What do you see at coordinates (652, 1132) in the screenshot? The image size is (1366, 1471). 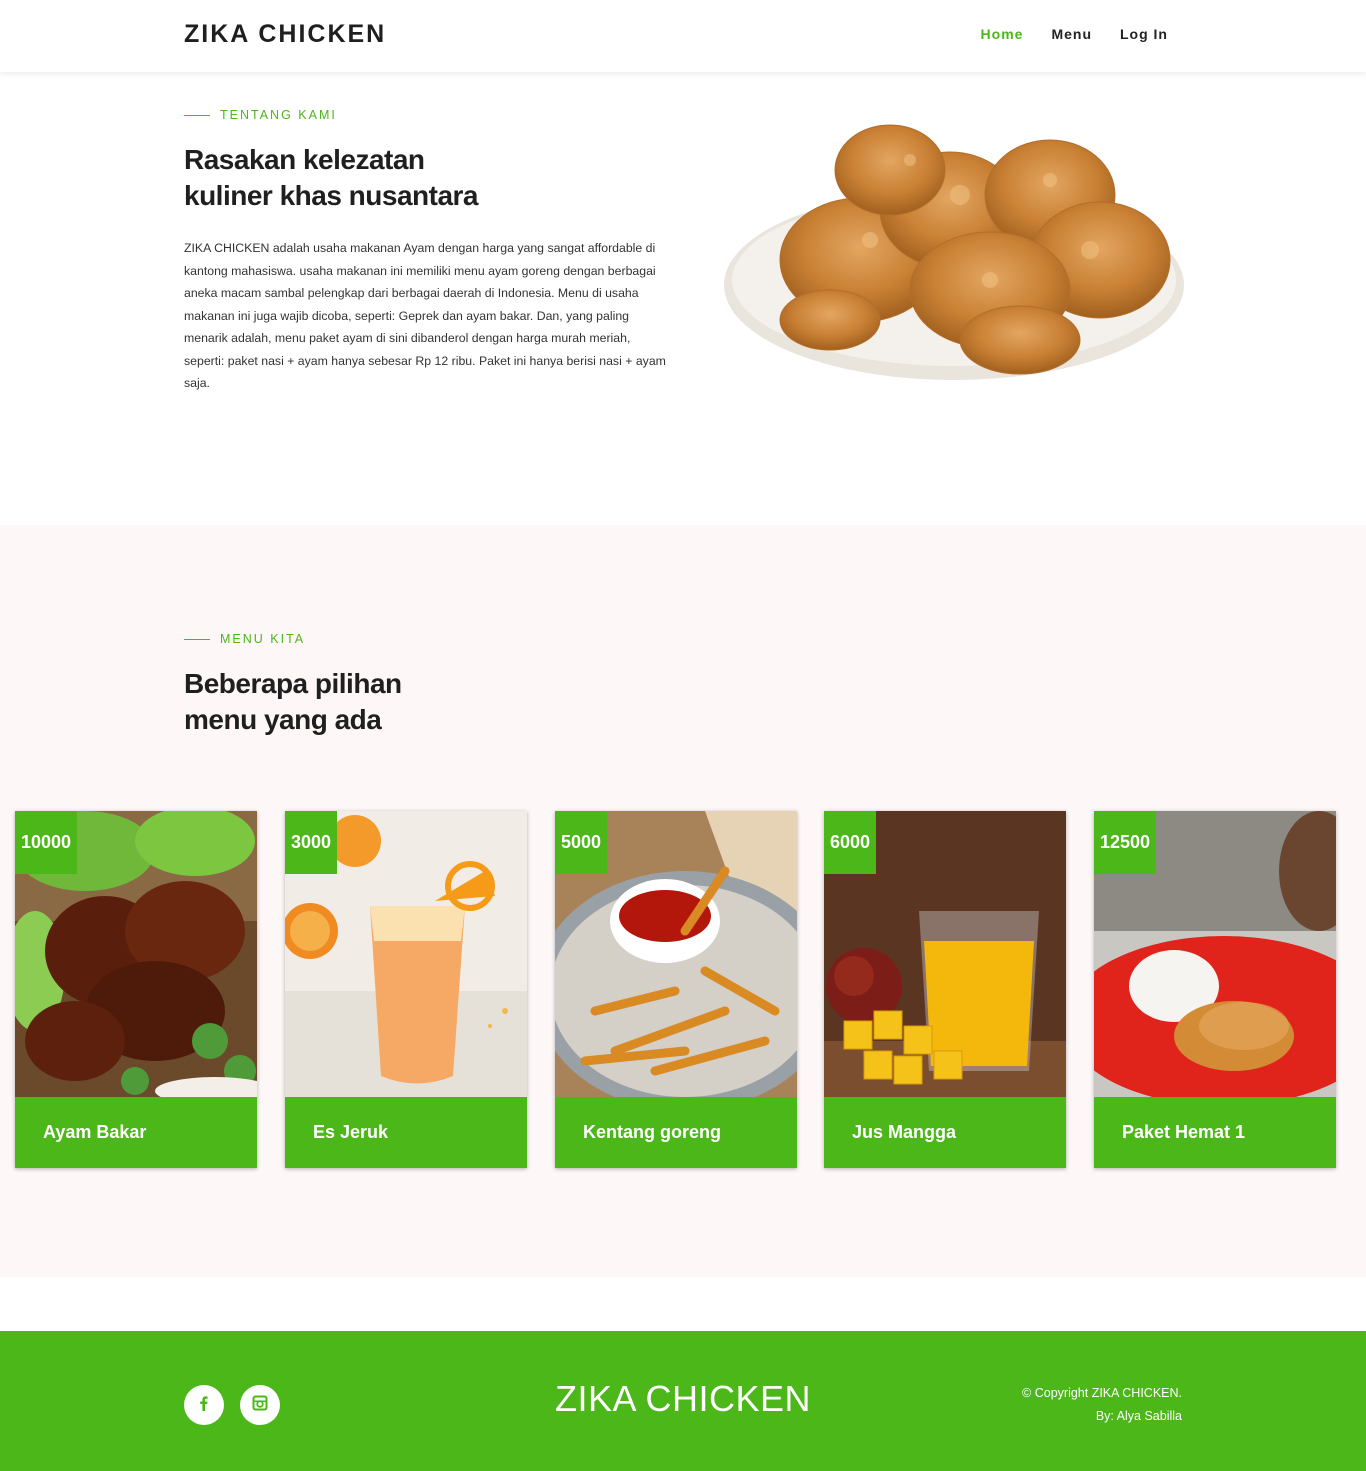 I see `menu-item-name: Kentang goreng` at bounding box center [652, 1132].